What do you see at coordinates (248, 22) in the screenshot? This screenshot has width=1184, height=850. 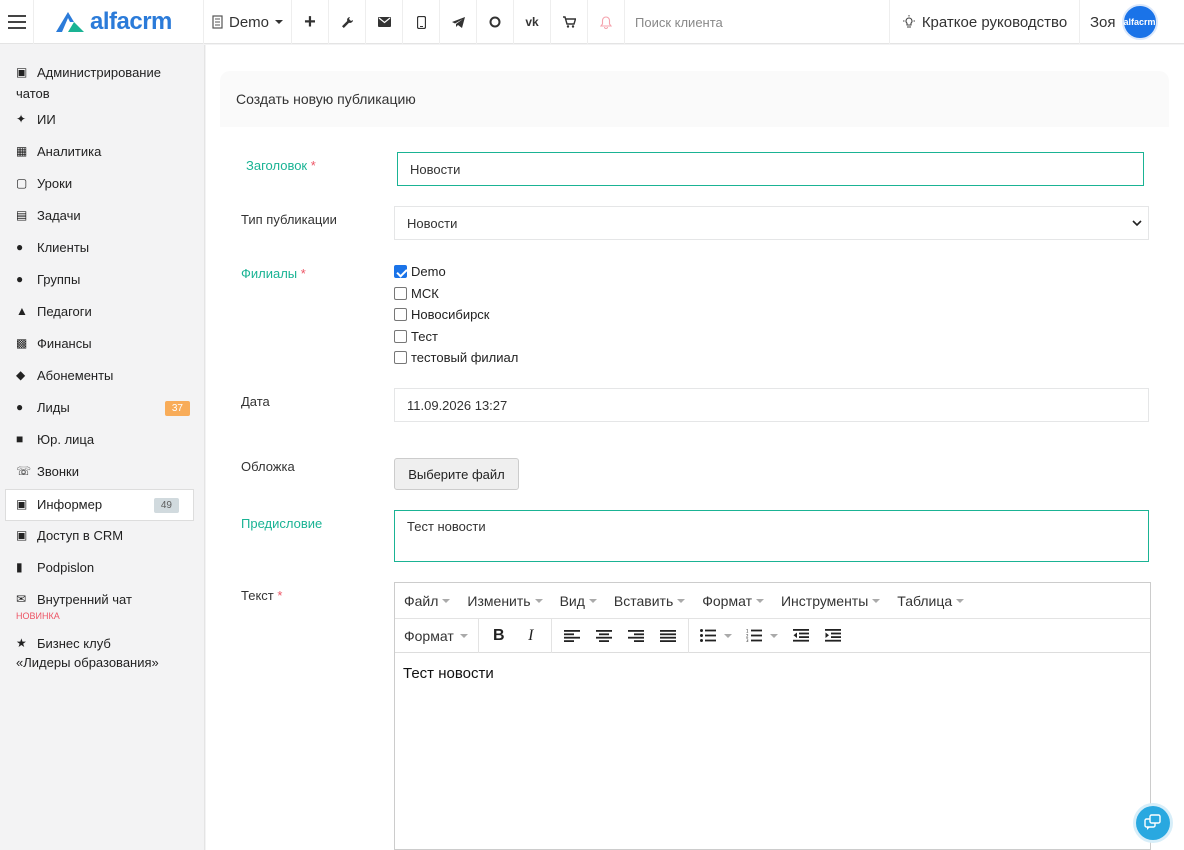 I see `branch-selector: Demo` at bounding box center [248, 22].